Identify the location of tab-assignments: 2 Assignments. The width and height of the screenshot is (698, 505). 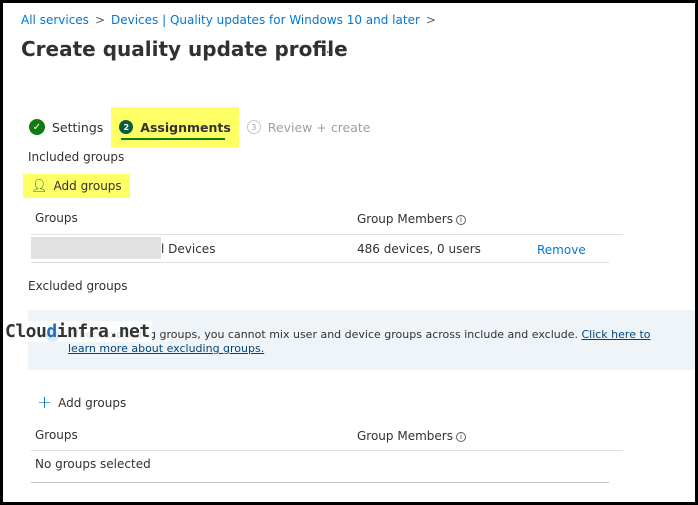
(175, 127).